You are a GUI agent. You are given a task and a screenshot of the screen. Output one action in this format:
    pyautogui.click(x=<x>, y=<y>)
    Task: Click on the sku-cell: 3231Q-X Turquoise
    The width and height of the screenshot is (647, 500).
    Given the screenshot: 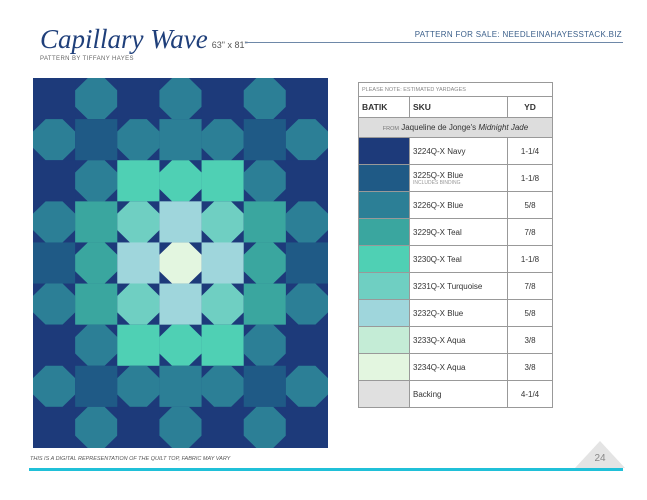 What is the action you would take?
    pyautogui.click(x=458, y=286)
    